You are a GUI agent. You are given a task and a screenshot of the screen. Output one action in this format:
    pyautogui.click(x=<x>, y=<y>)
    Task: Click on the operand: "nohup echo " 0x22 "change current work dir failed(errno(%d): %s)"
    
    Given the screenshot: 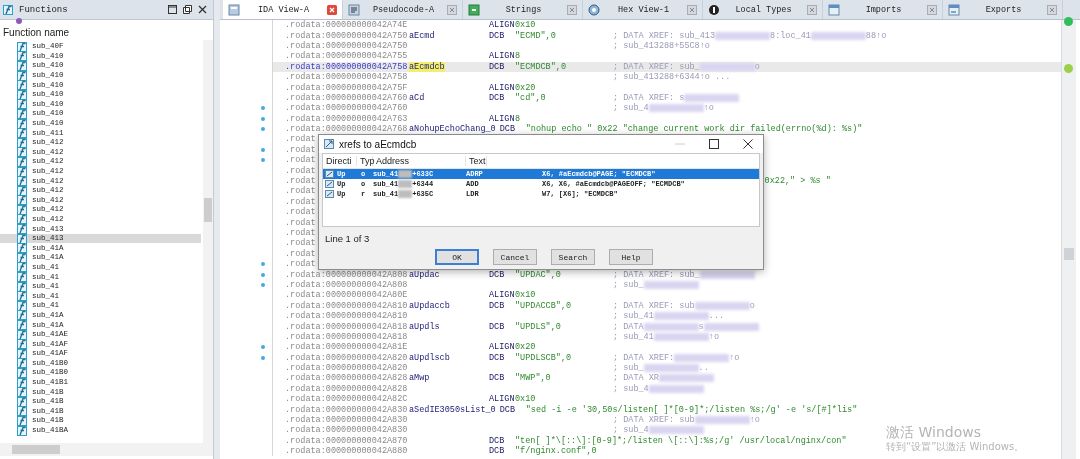 What is the action you would take?
    pyautogui.click(x=694, y=129)
    